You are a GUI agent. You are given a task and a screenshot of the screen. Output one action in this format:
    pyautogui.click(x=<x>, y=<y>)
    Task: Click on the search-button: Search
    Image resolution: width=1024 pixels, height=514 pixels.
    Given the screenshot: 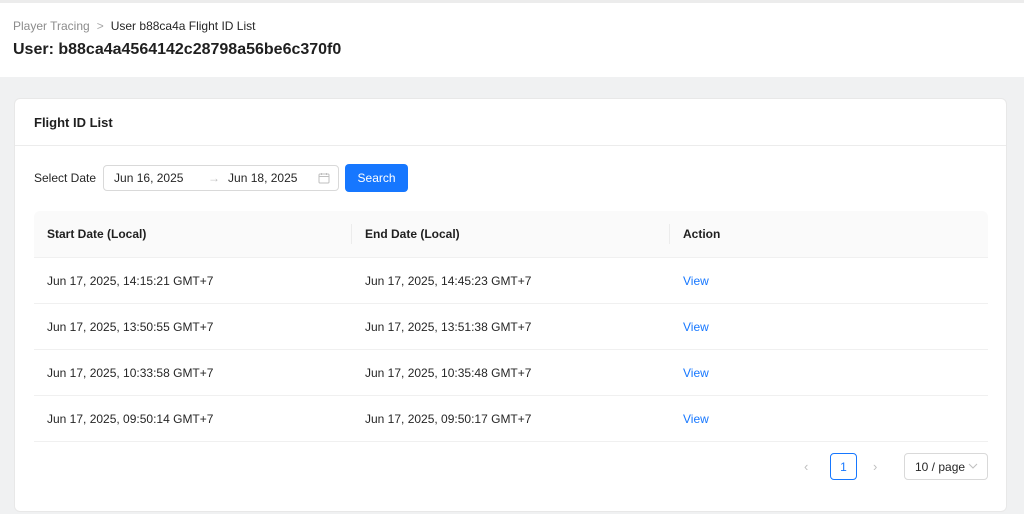 What is the action you would take?
    pyautogui.click(x=377, y=178)
    